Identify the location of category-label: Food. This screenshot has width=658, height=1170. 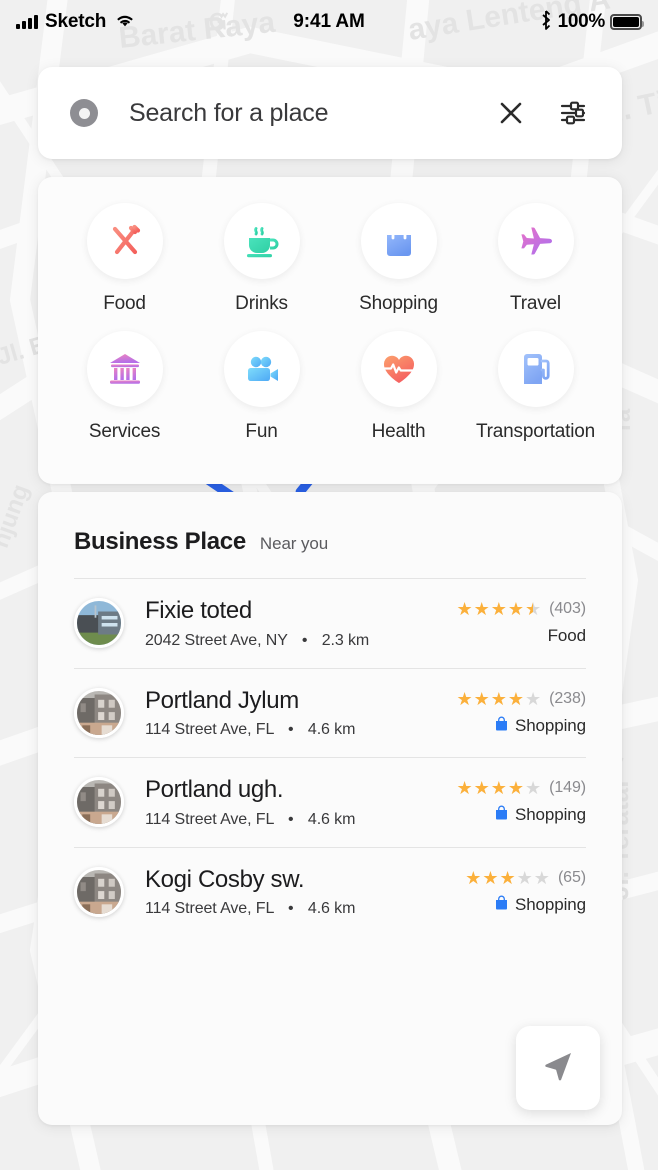
(124, 303).